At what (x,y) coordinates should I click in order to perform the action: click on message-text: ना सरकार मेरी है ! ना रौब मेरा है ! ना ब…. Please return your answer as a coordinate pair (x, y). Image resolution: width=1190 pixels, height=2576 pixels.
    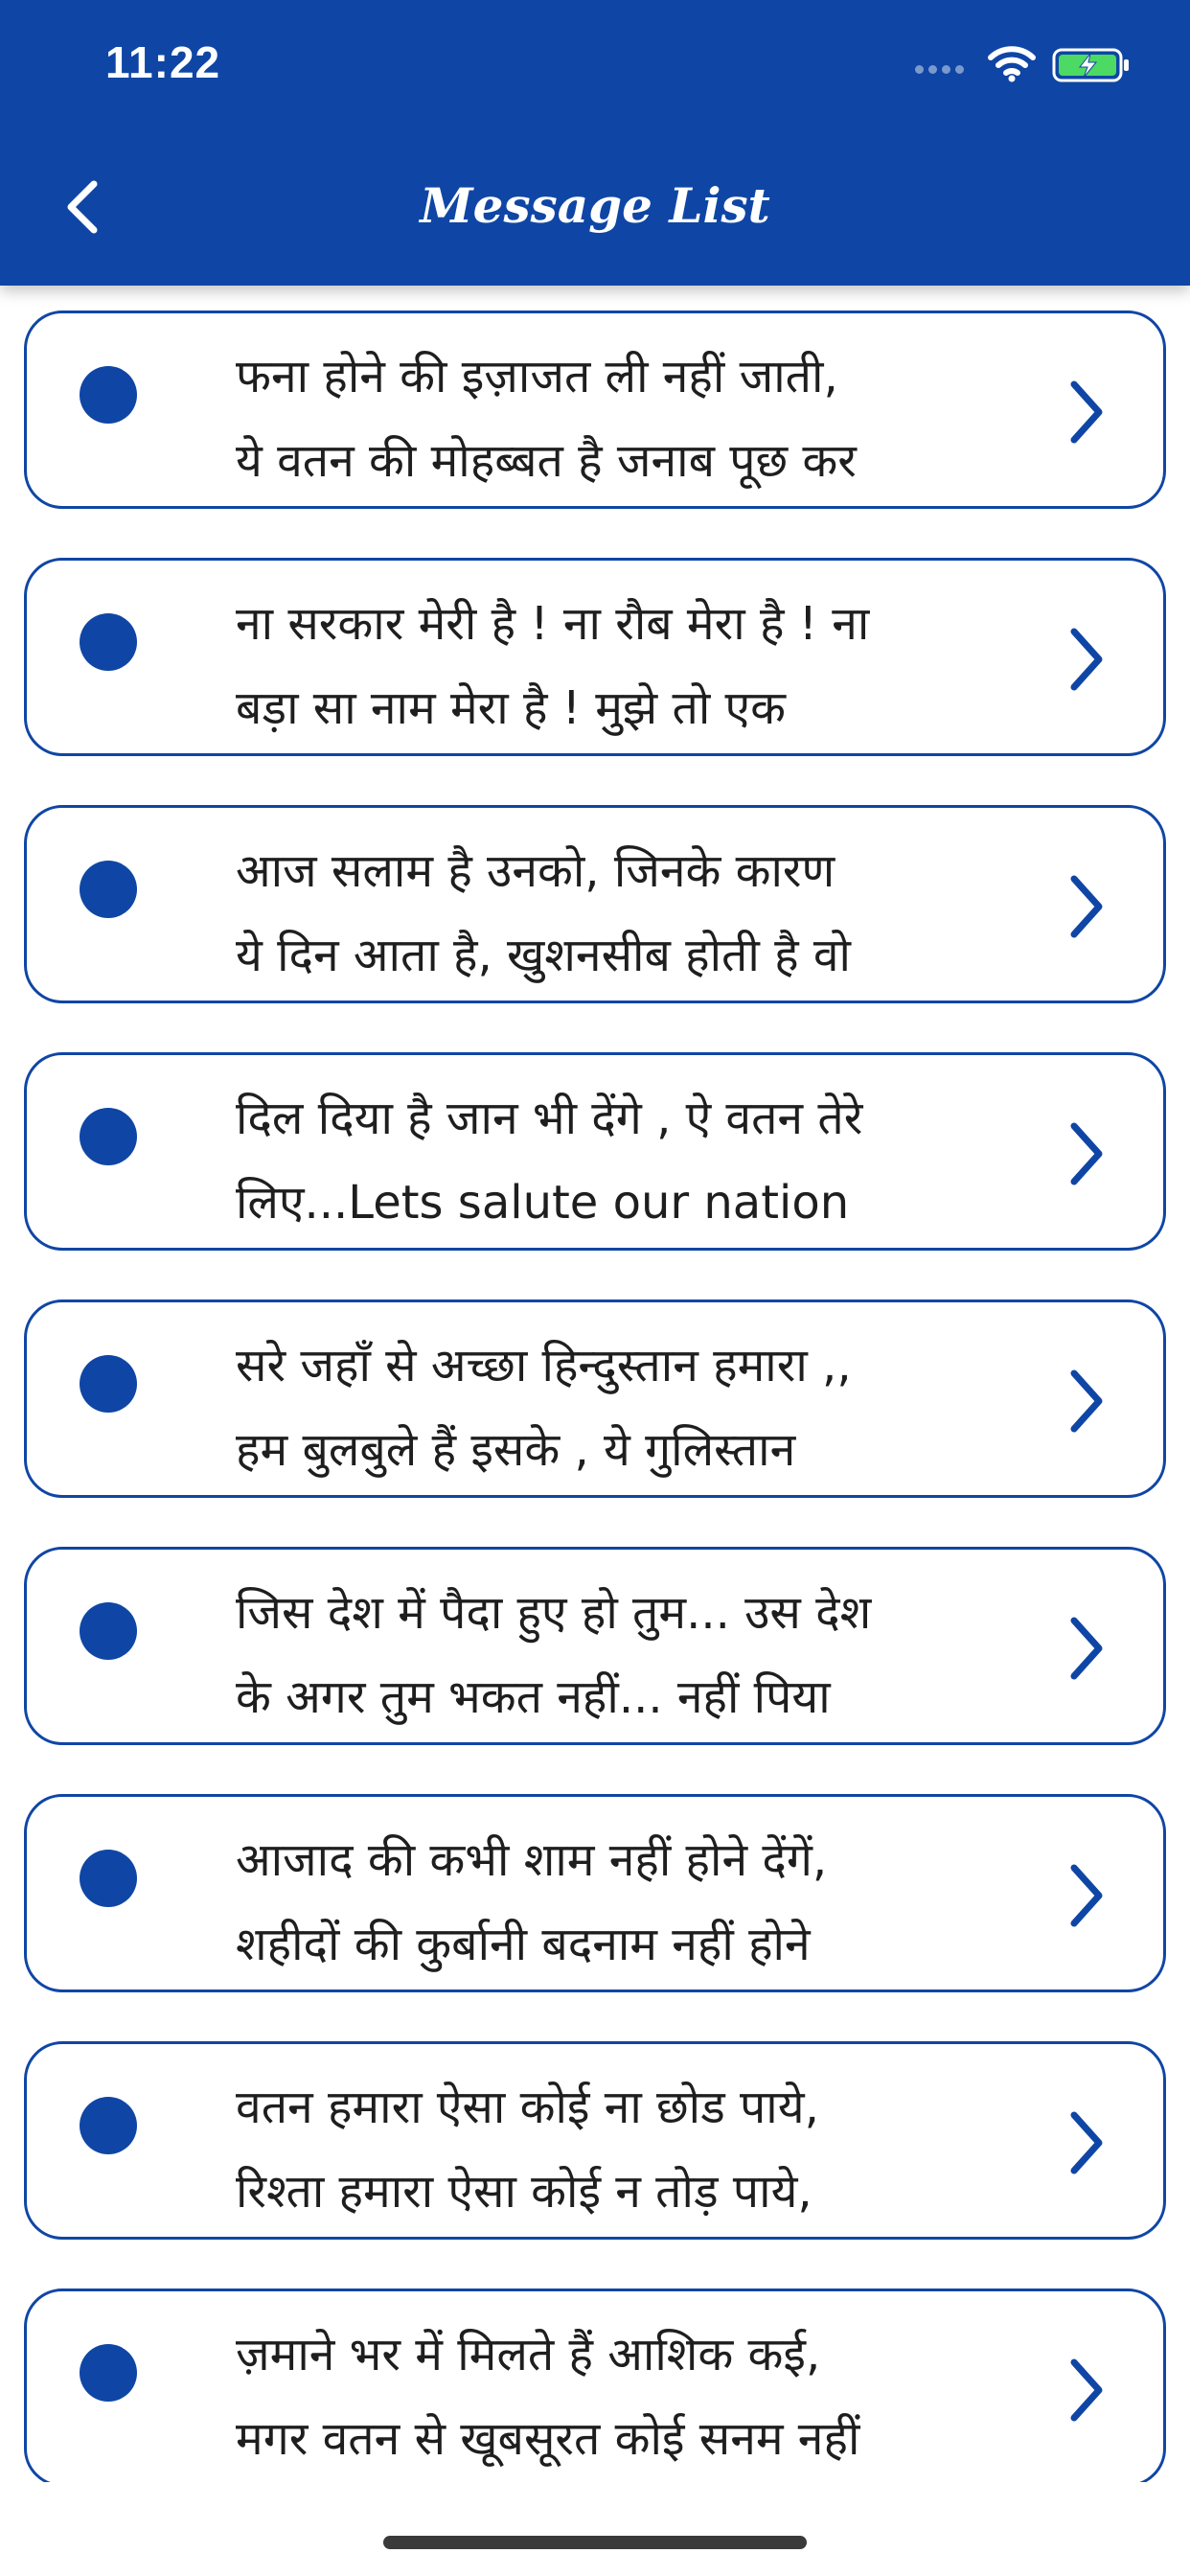
    Looking at the image, I should click on (553, 666).